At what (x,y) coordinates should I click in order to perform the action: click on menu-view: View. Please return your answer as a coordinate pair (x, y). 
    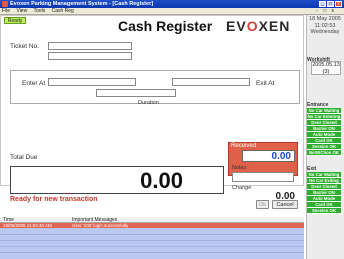
    Looking at the image, I should click on (21, 11).